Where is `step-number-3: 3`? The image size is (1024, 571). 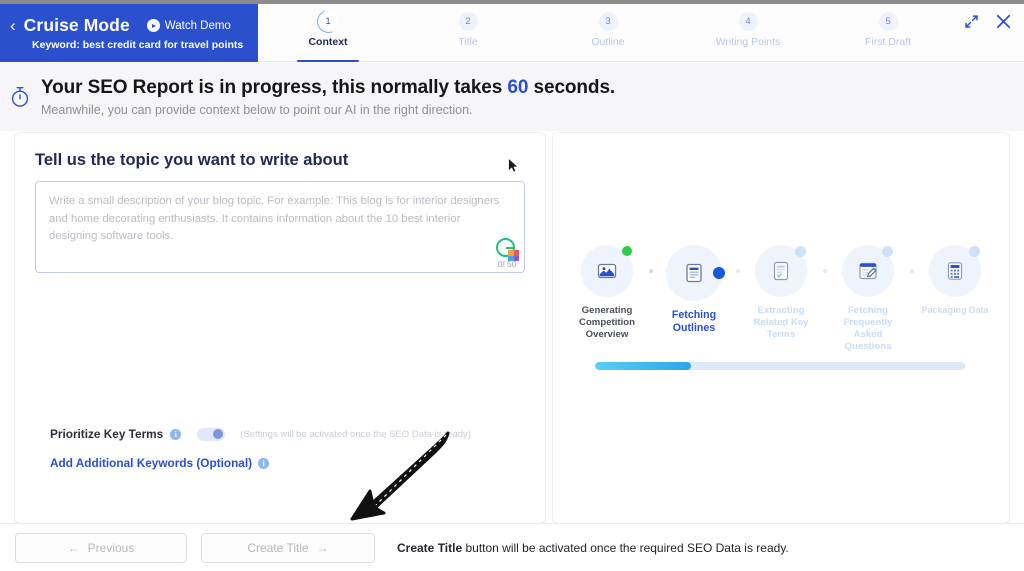 step-number-3: 3 is located at coordinates (608, 21).